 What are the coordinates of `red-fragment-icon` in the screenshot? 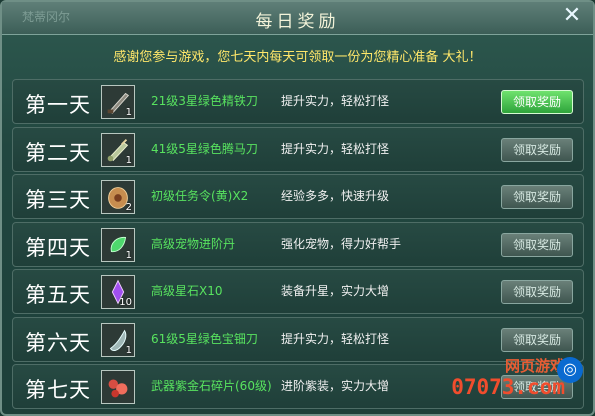 It's located at (118, 387).